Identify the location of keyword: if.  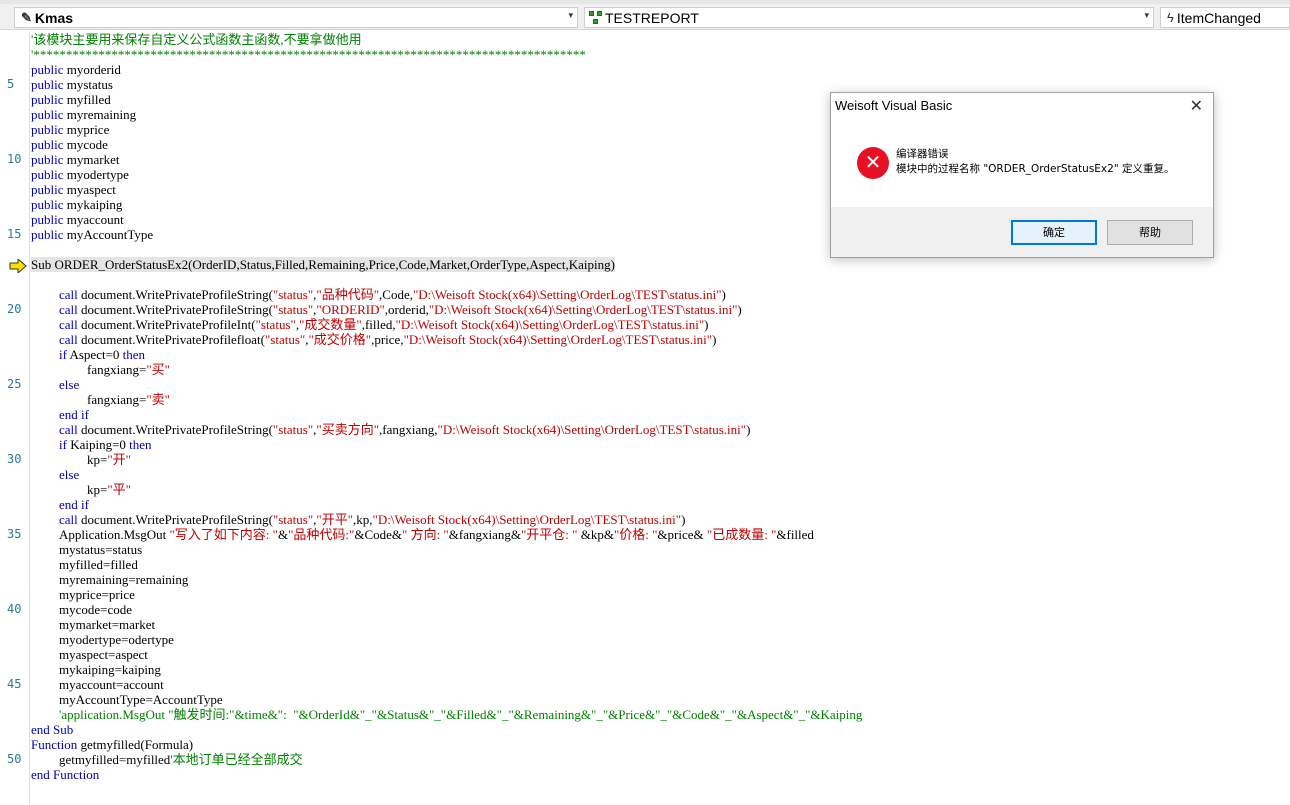
(63, 354).